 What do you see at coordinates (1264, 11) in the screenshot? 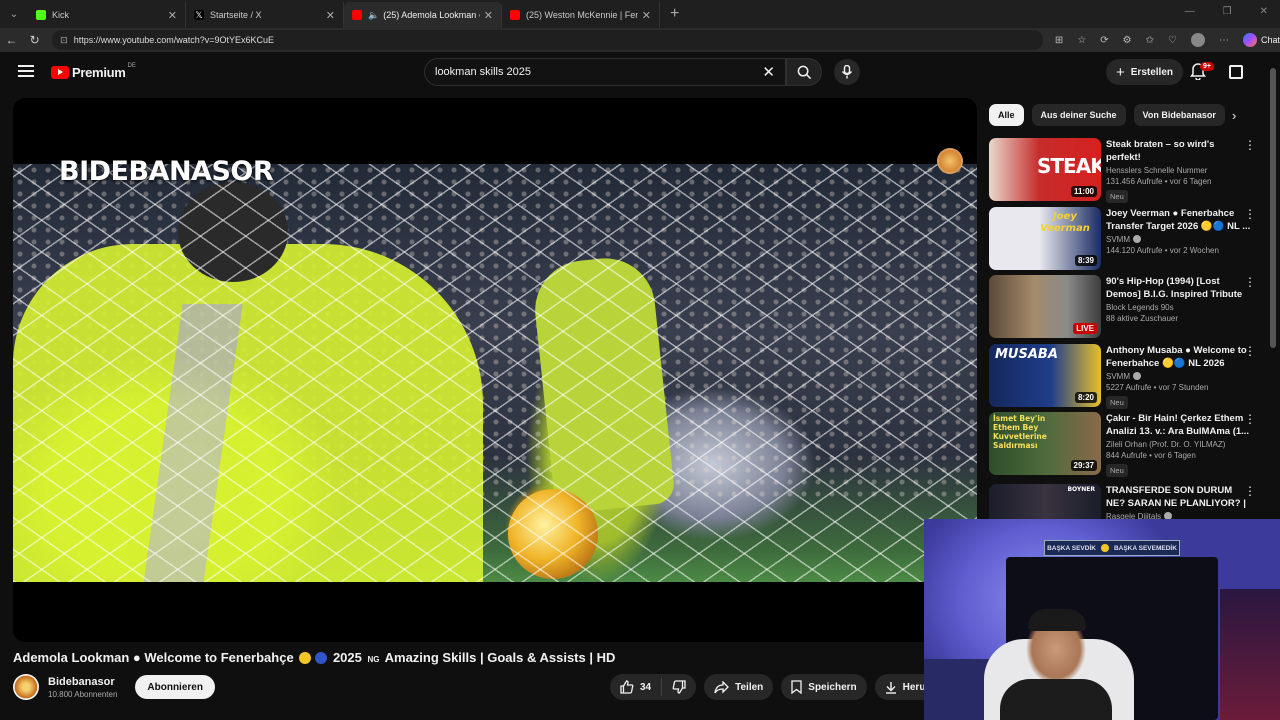
I see `close-window-icon: ✕` at bounding box center [1264, 11].